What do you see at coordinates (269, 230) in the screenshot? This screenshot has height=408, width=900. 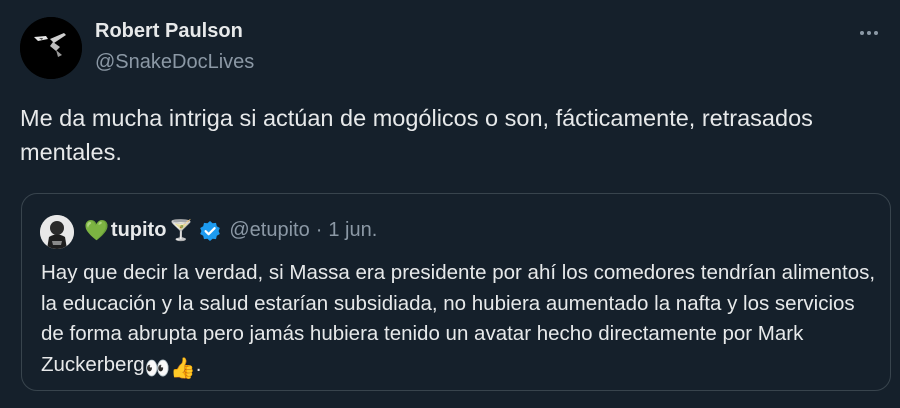 I see `quoted-author-handle: @etupito` at bounding box center [269, 230].